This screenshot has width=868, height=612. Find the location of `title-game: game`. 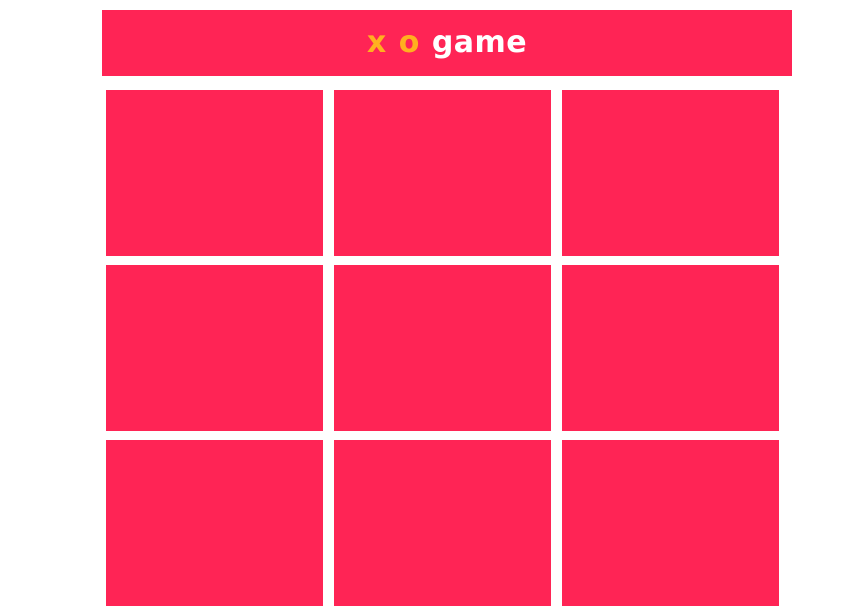

title-game: game is located at coordinates (479, 42).